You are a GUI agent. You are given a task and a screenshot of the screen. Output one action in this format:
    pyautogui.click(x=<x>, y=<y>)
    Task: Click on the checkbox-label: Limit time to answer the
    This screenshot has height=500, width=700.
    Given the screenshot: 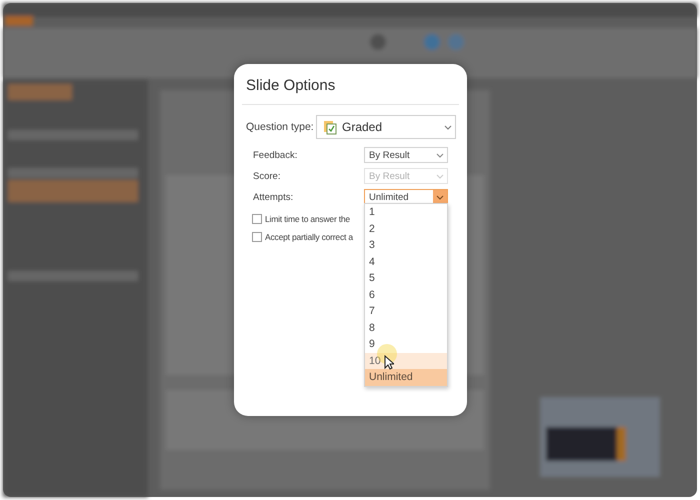 What is the action you would take?
    pyautogui.click(x=307, y=219)
    